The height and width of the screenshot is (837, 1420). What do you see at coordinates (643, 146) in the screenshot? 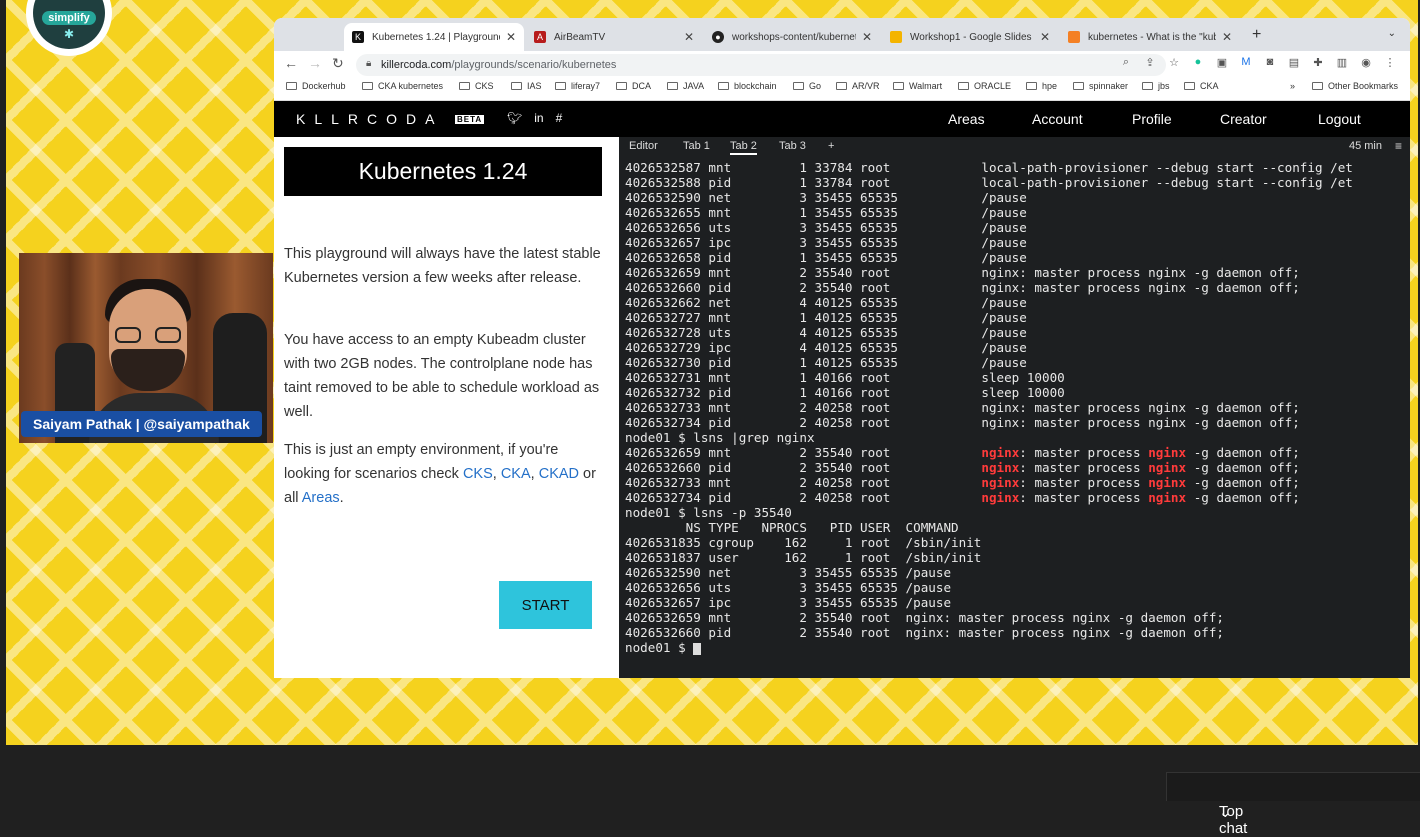
I see `tab-editor: Editor` at bounding box center [643, 146].